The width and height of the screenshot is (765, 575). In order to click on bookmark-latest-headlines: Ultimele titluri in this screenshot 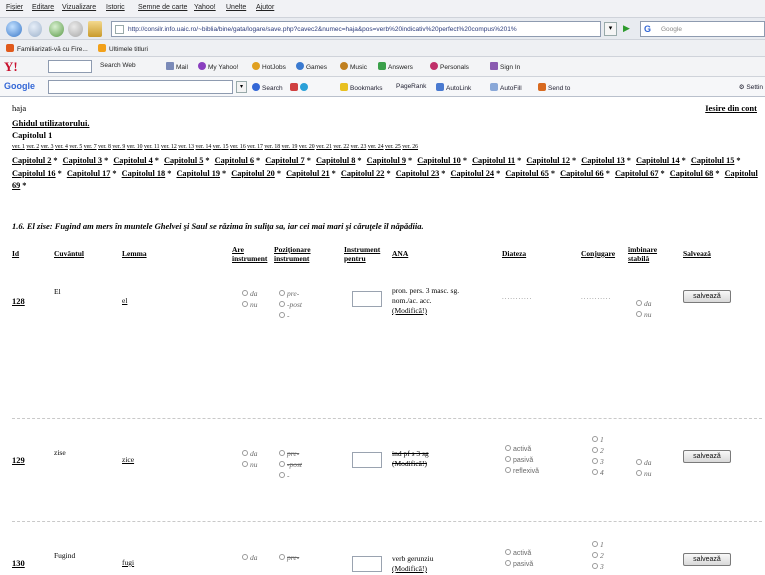, I will do `click(123, 48)`.